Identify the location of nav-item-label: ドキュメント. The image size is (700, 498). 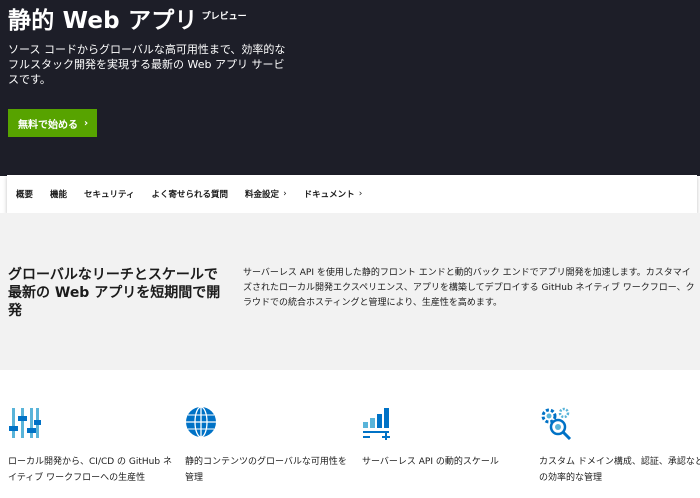
(329, 195).